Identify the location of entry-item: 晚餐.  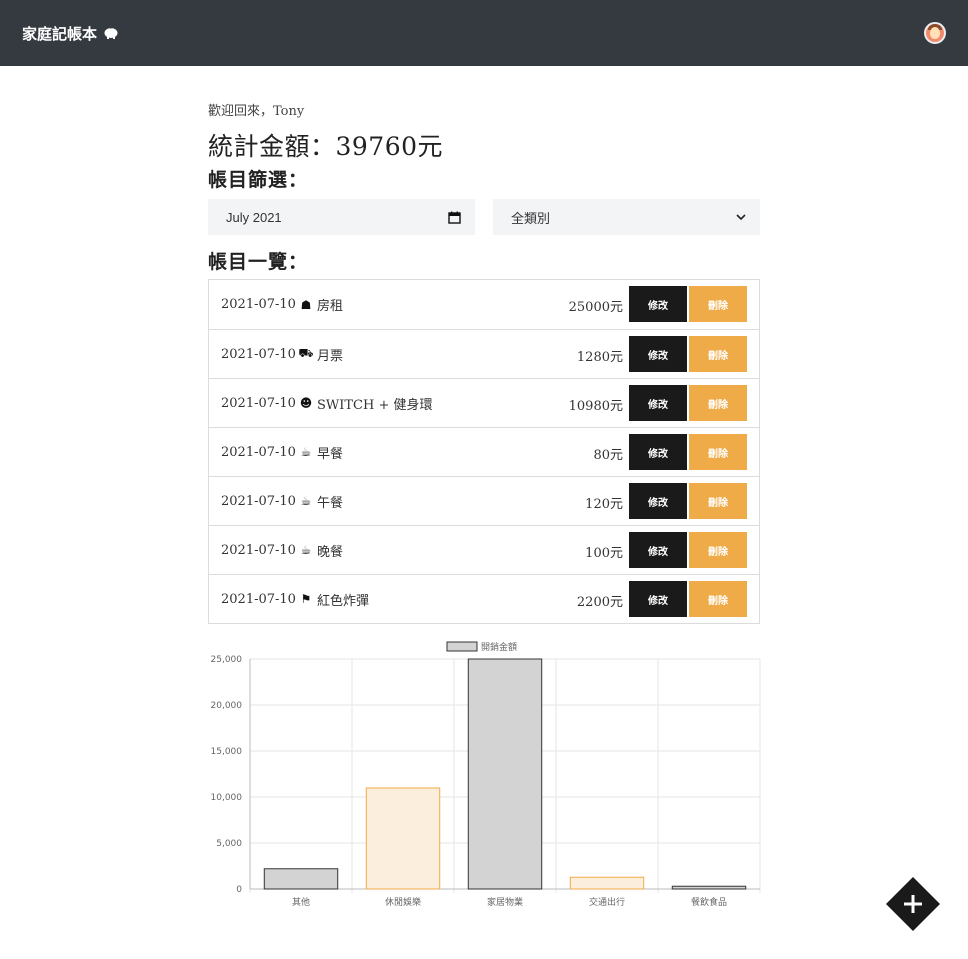
(329, 552).